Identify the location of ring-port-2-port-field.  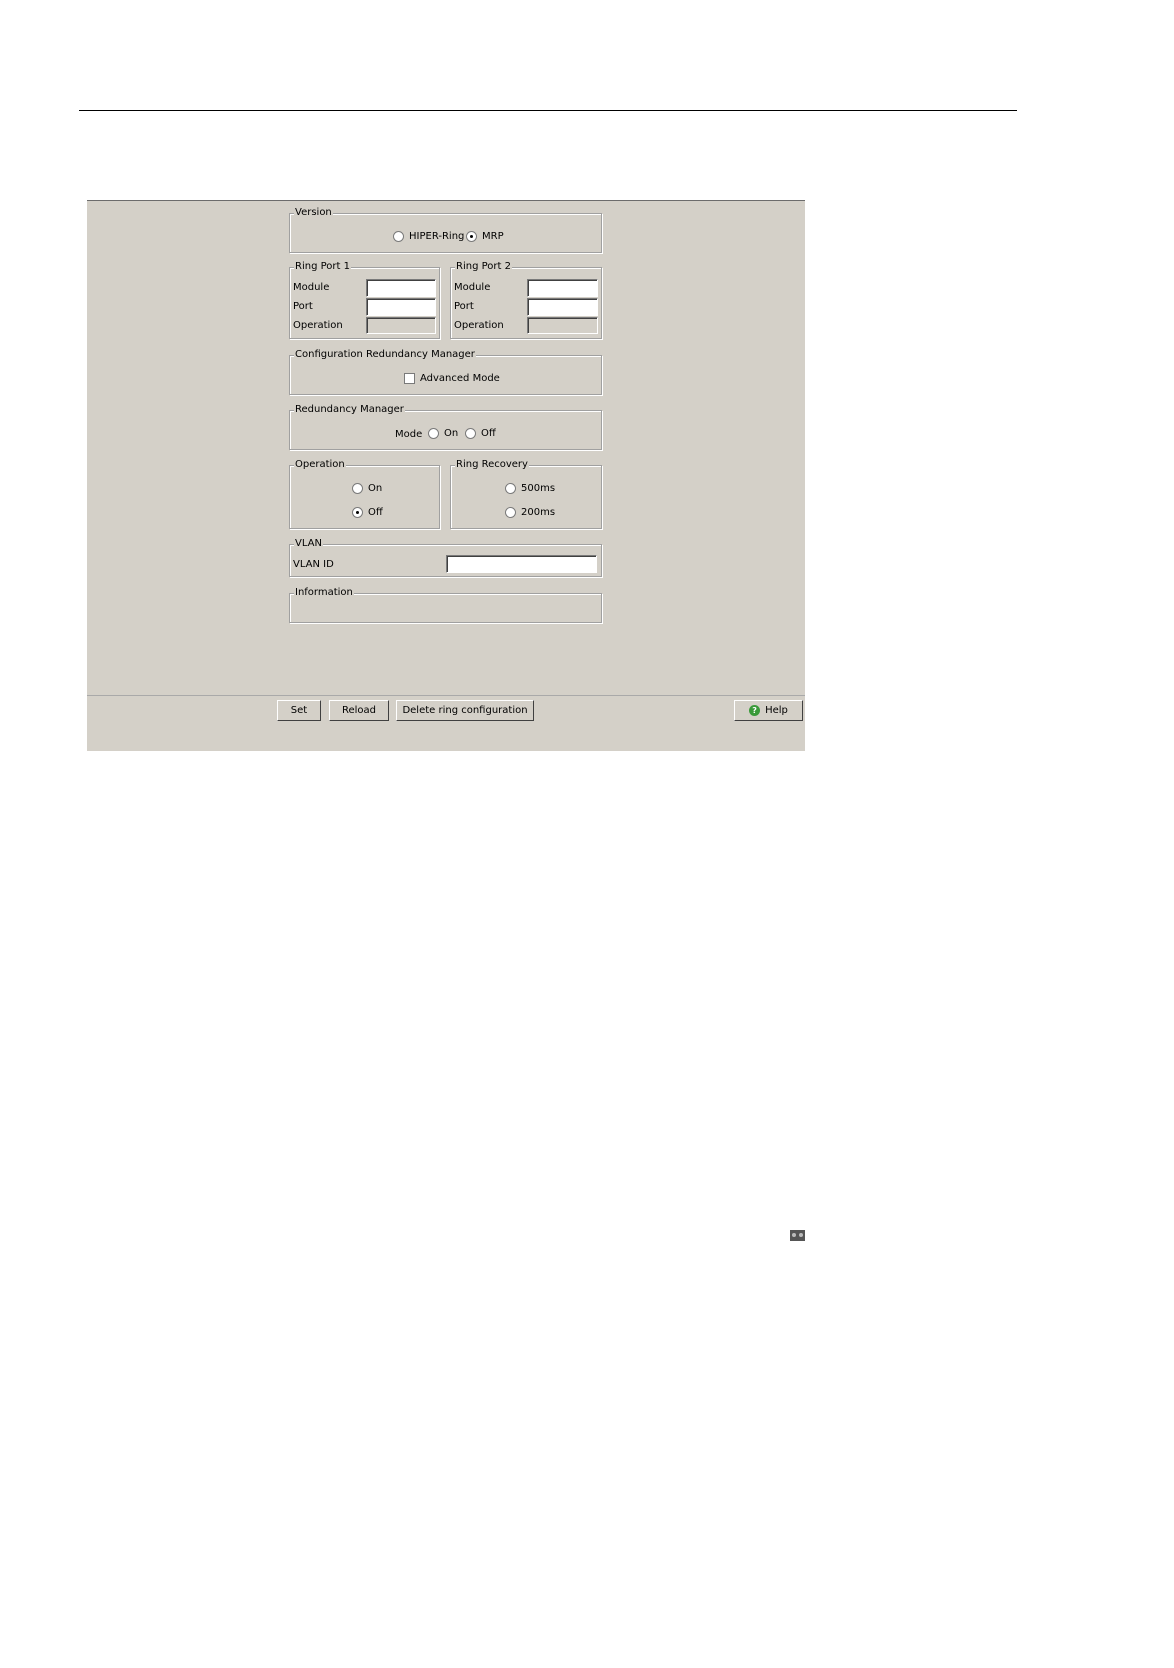
(562, 307).